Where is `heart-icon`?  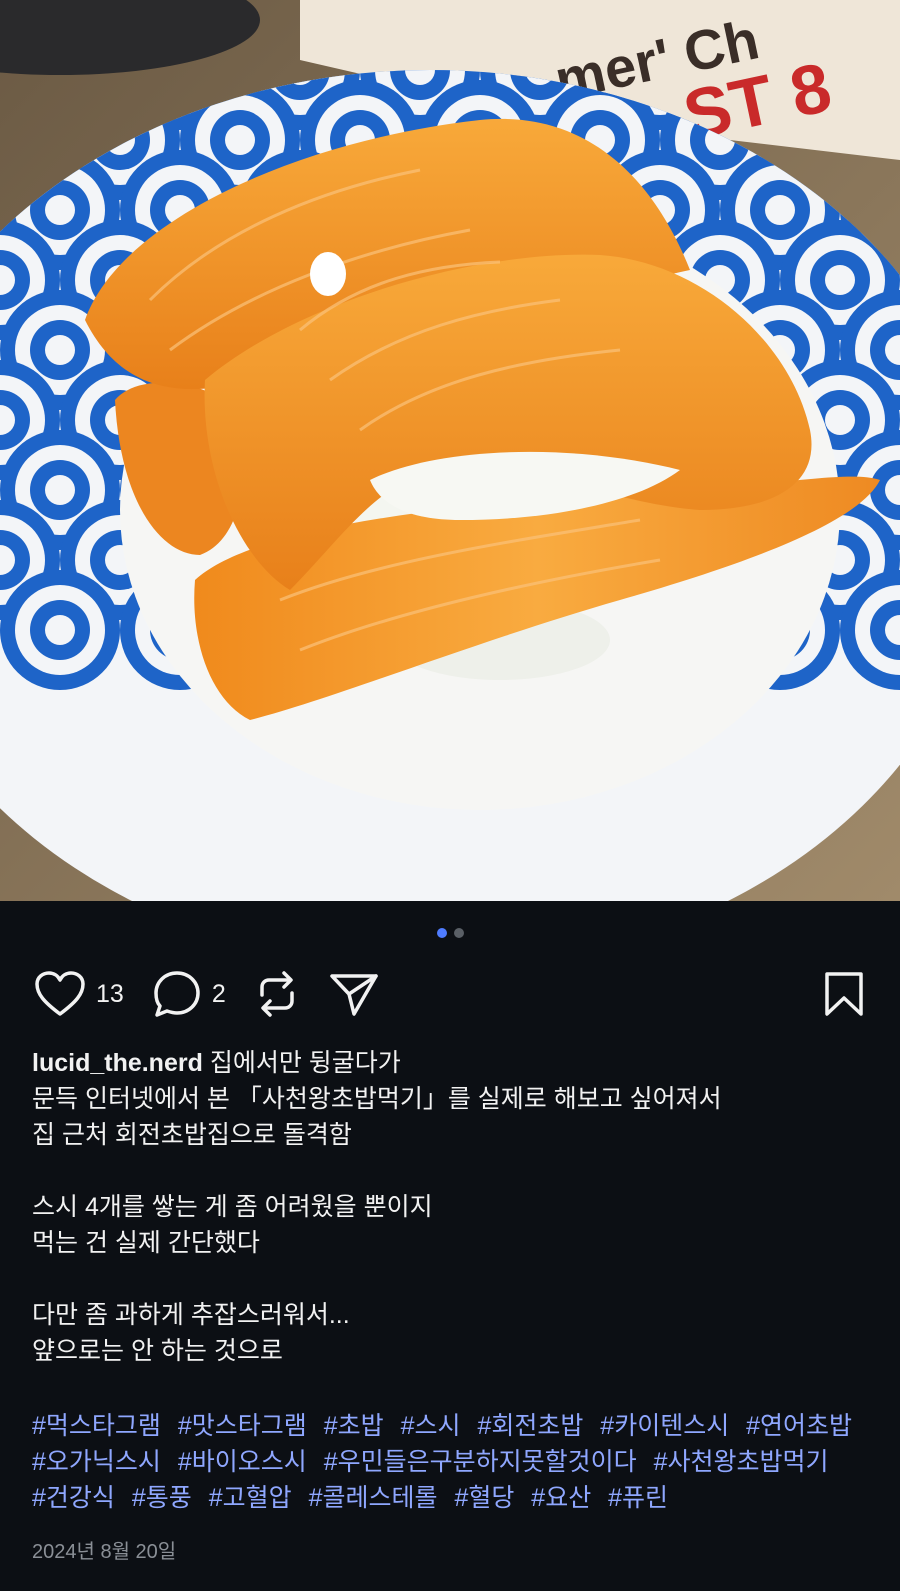 heart-icon is located at coordinates (60, 993).